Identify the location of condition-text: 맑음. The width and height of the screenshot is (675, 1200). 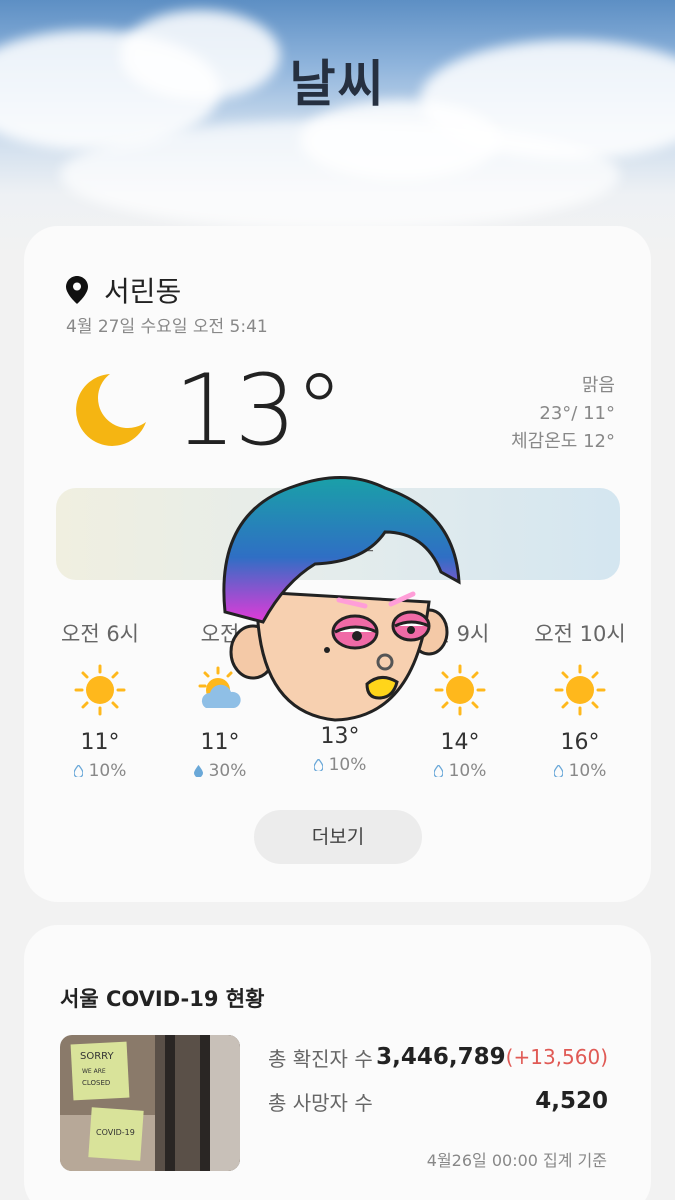
(598, 385).